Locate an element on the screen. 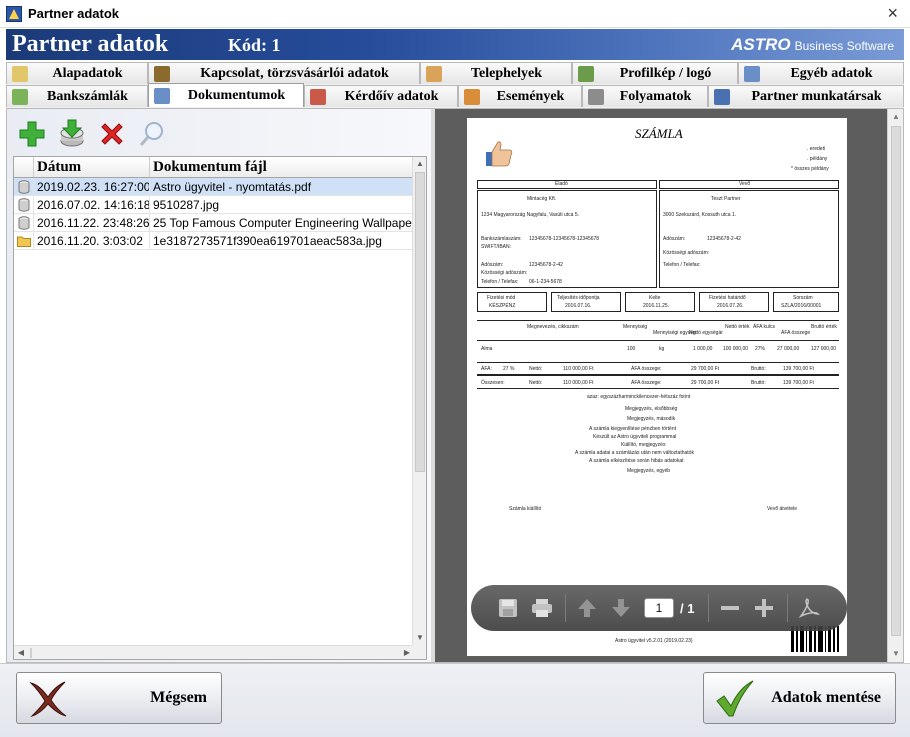 The image size is (910, 737). item-cell: 27 000,00 is located at coordinates (788, 349).